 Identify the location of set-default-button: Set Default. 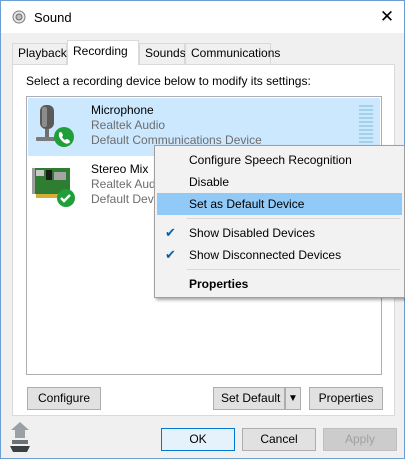
(249, 398).